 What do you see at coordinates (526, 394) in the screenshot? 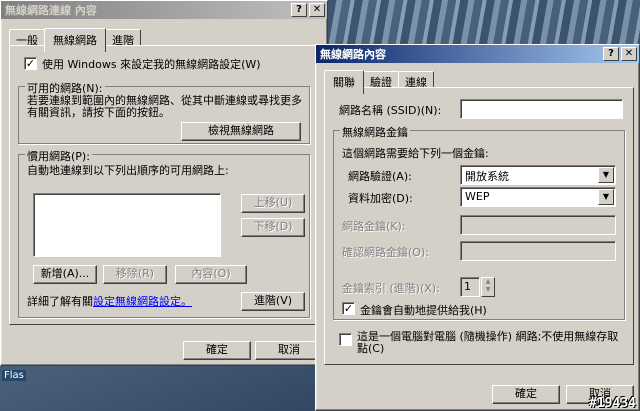
I see `front-ok-button: 確定` at bounding box center [526, 394].